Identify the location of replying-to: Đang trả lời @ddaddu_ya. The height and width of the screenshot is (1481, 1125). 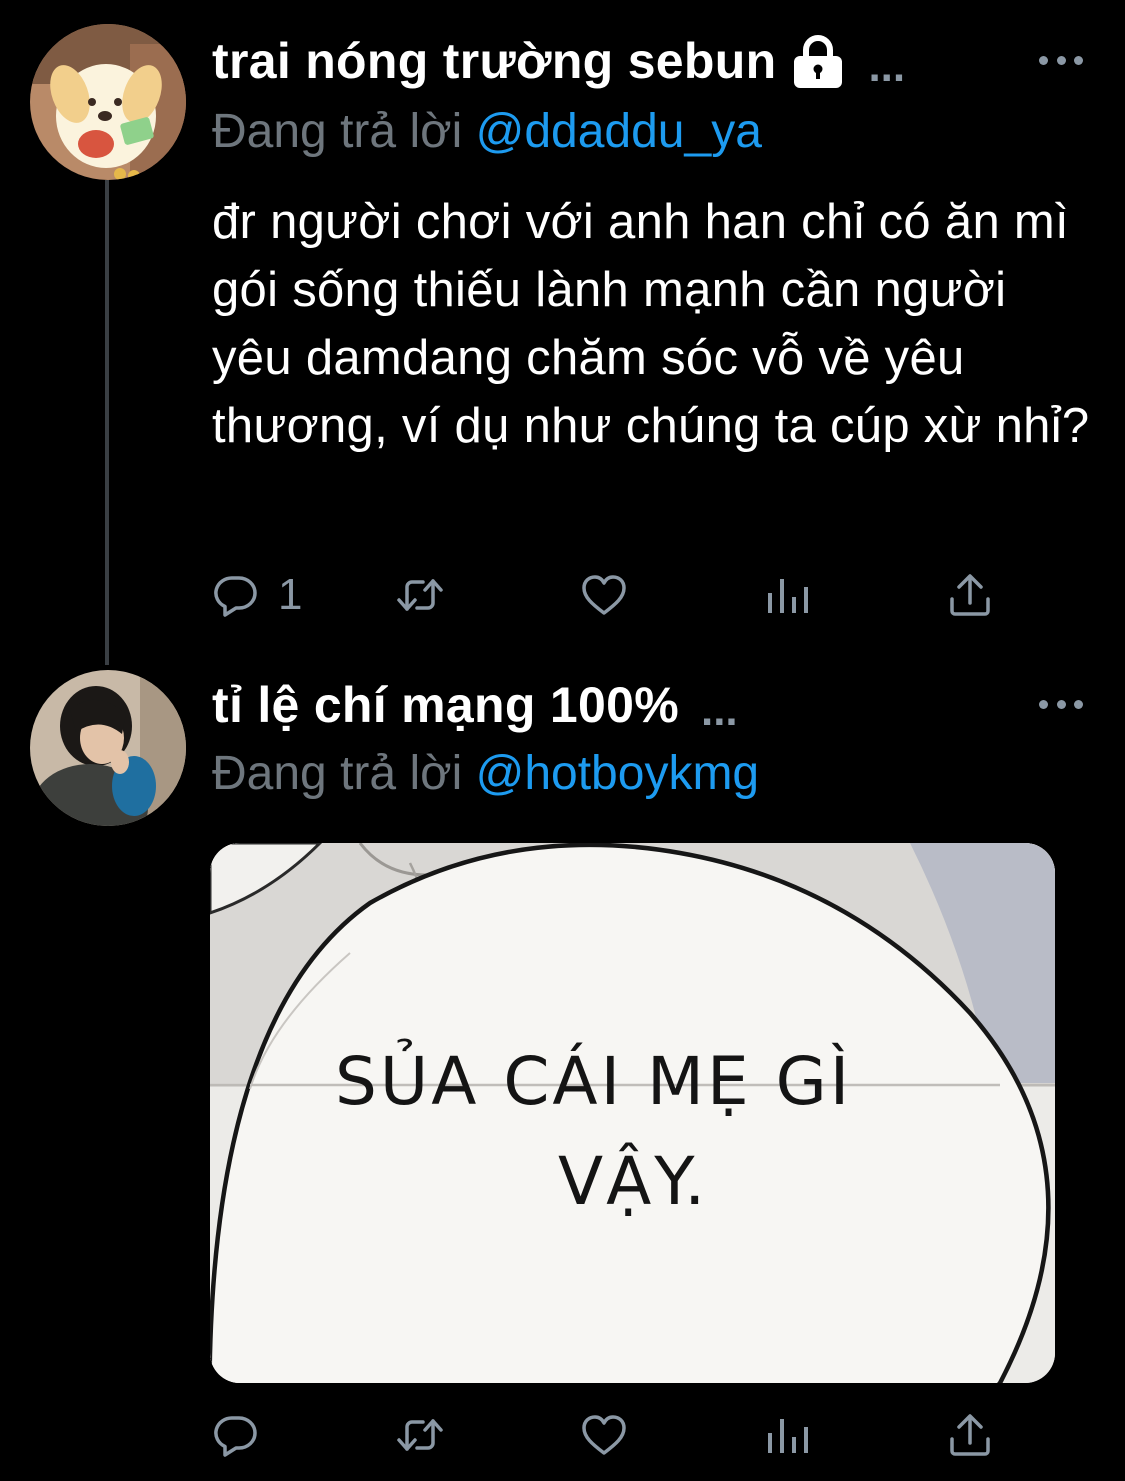
(487, 131).